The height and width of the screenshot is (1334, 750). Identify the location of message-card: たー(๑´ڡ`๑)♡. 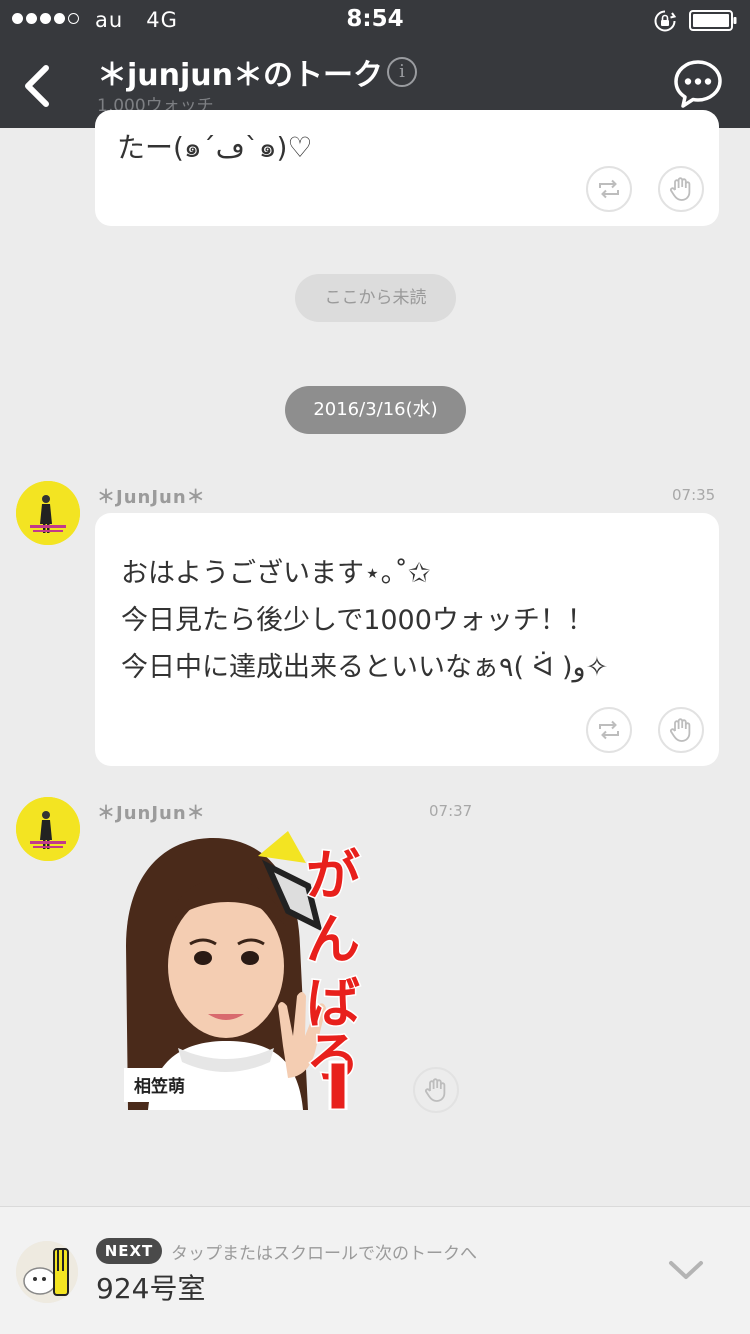
(407, 168).